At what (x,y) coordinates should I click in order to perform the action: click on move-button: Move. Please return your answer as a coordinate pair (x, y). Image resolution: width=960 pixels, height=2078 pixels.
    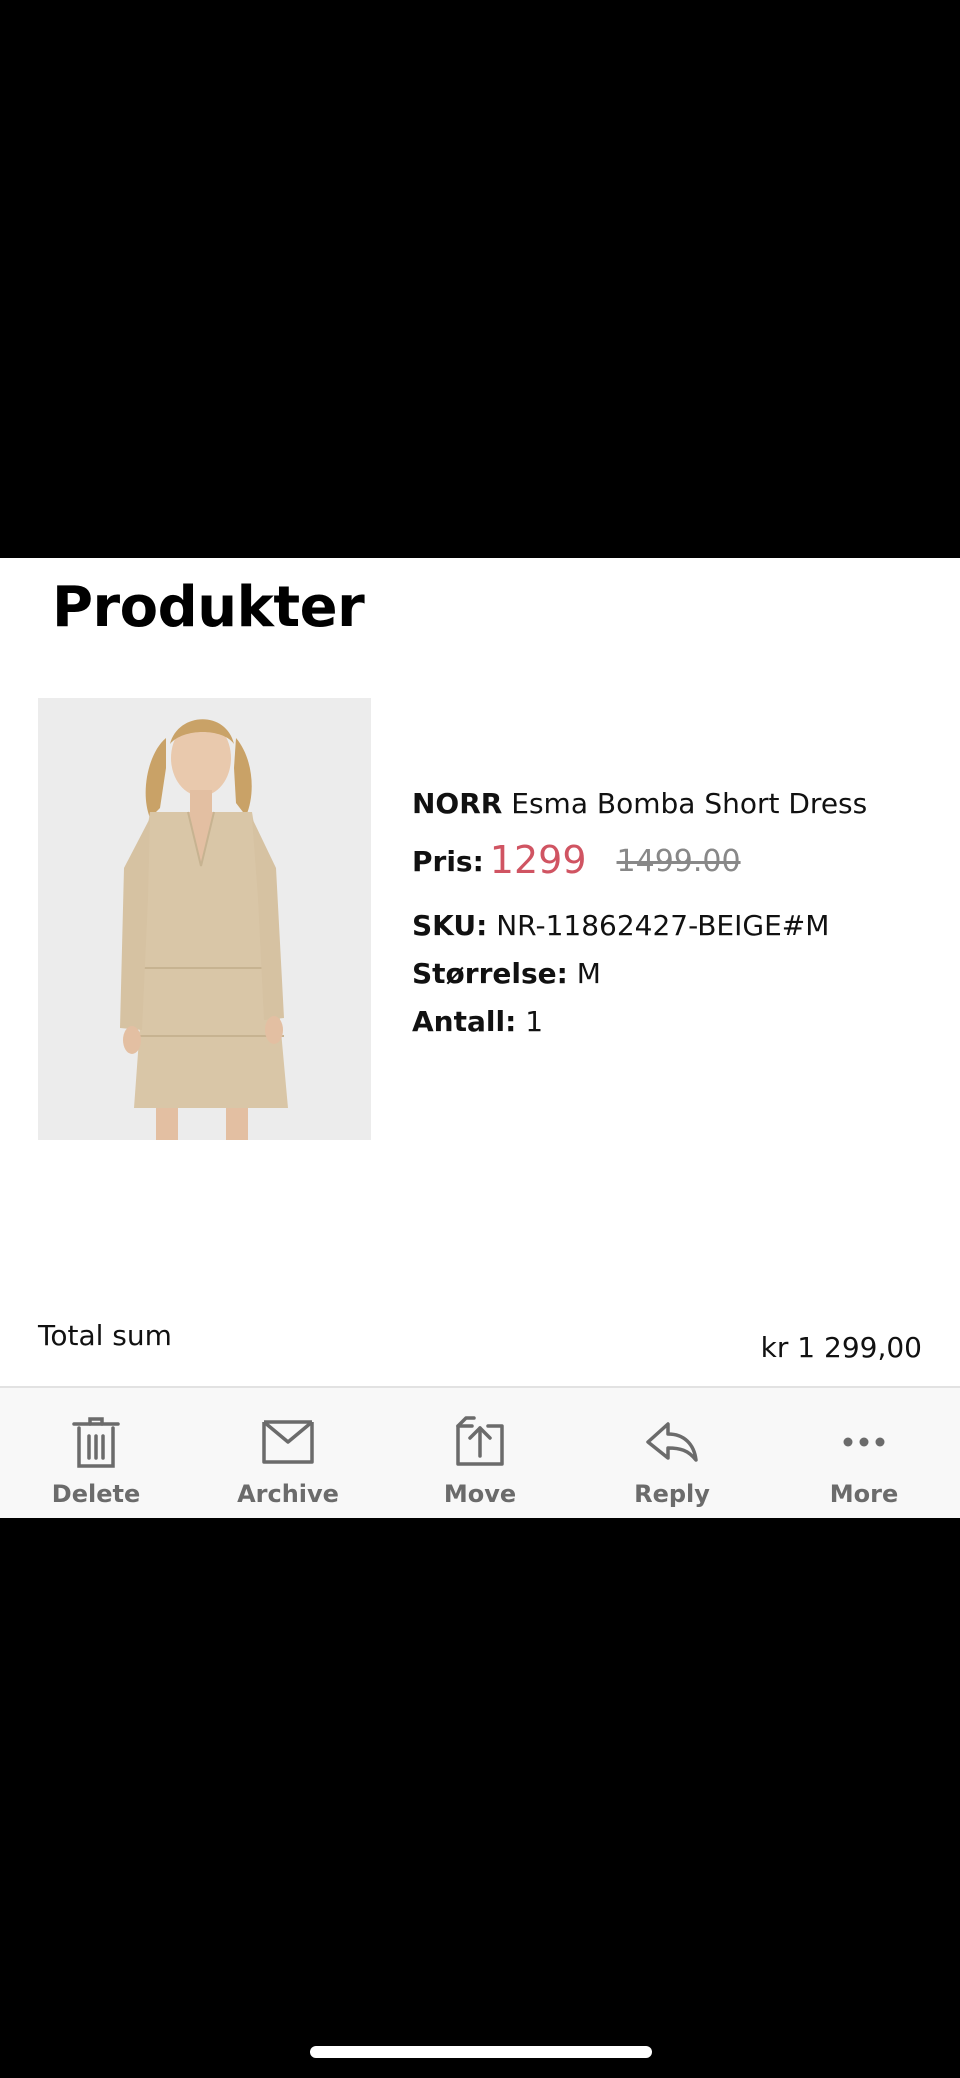
    Looking at the image, I should click on (480, 1454).